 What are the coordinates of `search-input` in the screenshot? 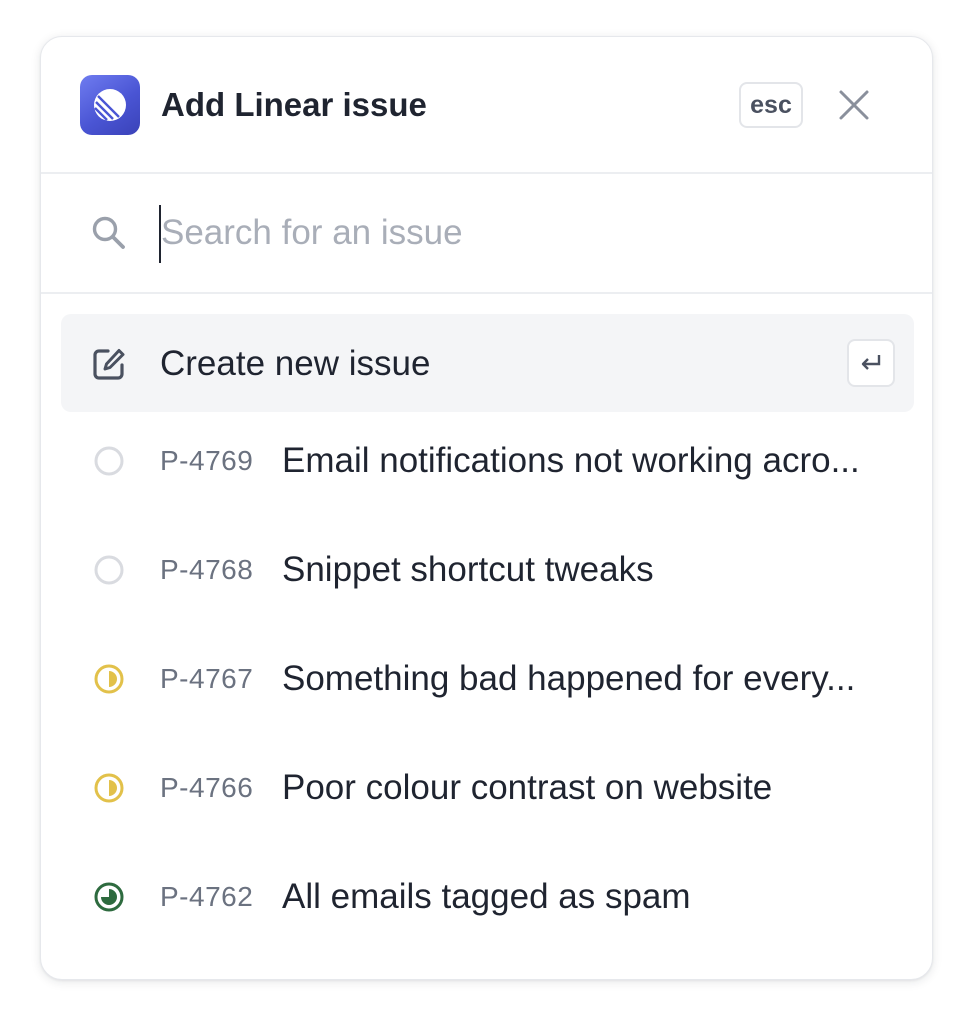 It's located at (511, 233).